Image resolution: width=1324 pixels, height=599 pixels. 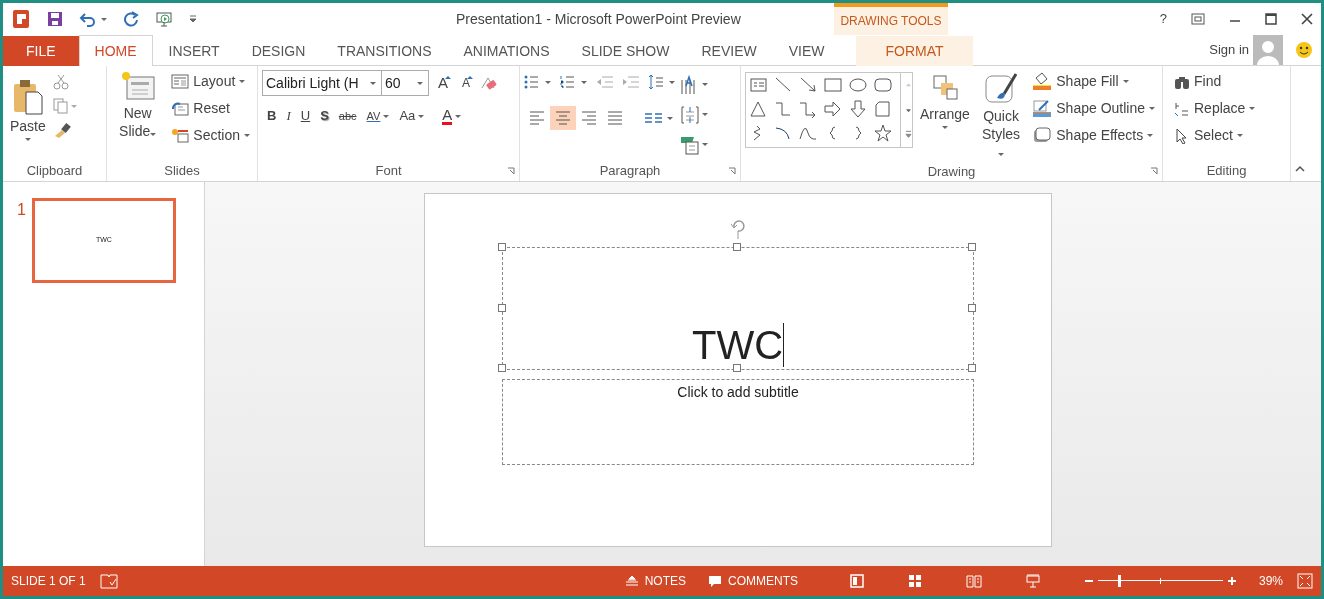 What do you see at coordinates (210, 108) in the screenshot?
I see `slide-command-button: Reset` at bounding box center [210, 108].